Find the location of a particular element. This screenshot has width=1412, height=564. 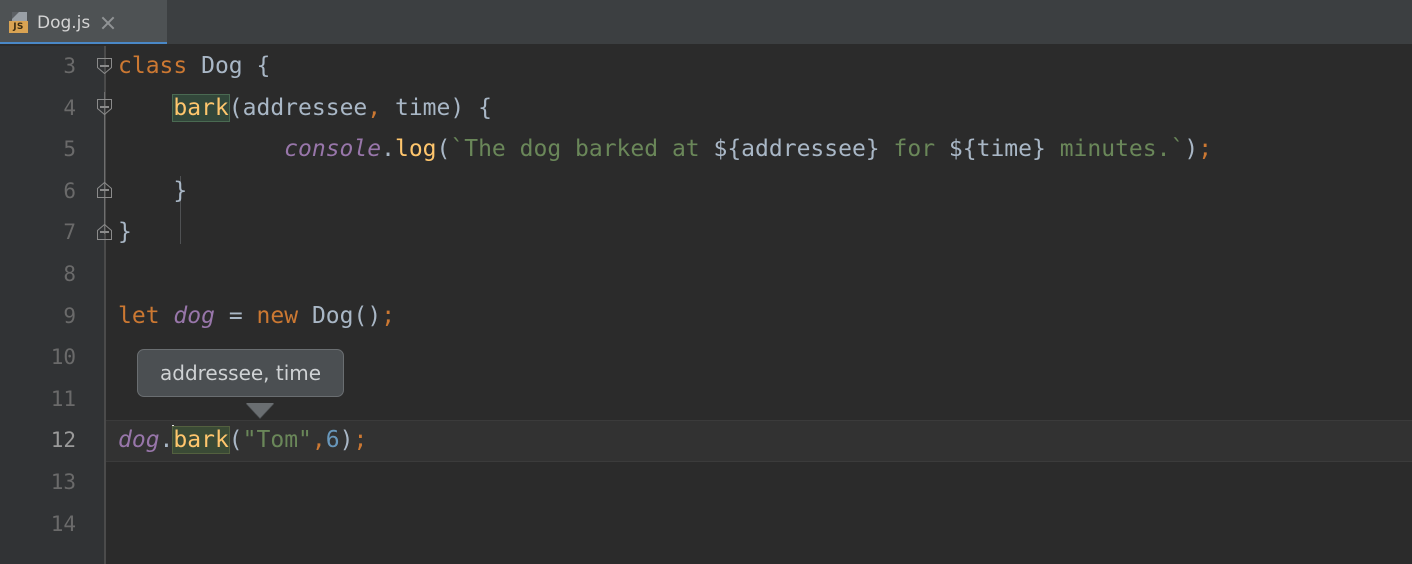

tooltip-arrow is located at coordinates (260, 411).